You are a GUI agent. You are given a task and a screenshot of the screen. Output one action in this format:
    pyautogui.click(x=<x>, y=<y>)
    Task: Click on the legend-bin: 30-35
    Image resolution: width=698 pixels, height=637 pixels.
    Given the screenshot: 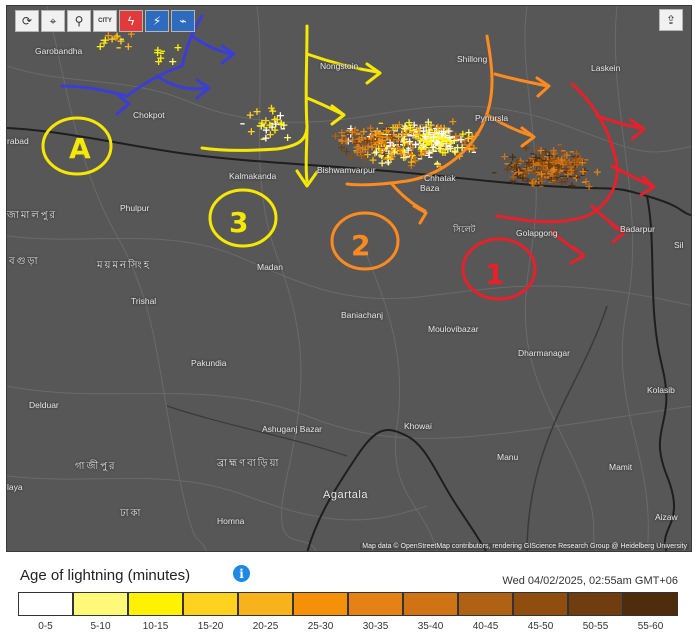 What is the action you would take?
    pyautogui.click(x=375, y=612)
    